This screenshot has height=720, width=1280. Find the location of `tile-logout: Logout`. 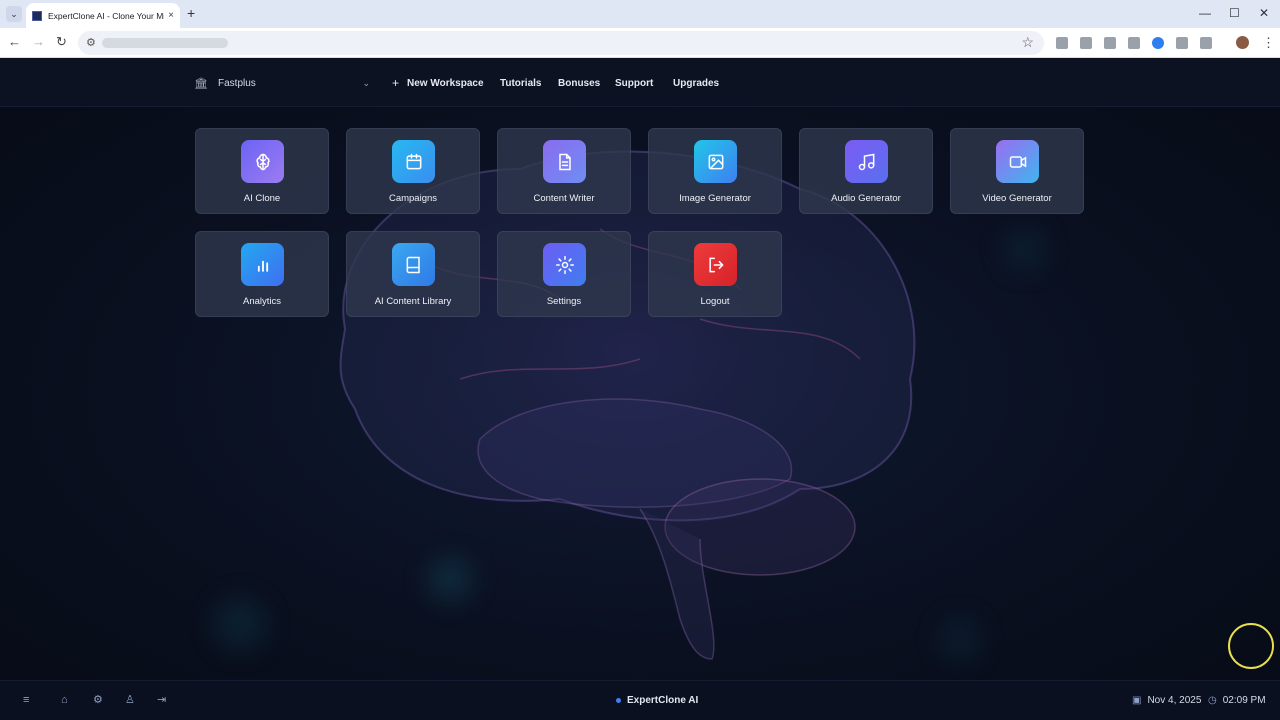

tile-logout: Logout is located at coordinates (715, 274).